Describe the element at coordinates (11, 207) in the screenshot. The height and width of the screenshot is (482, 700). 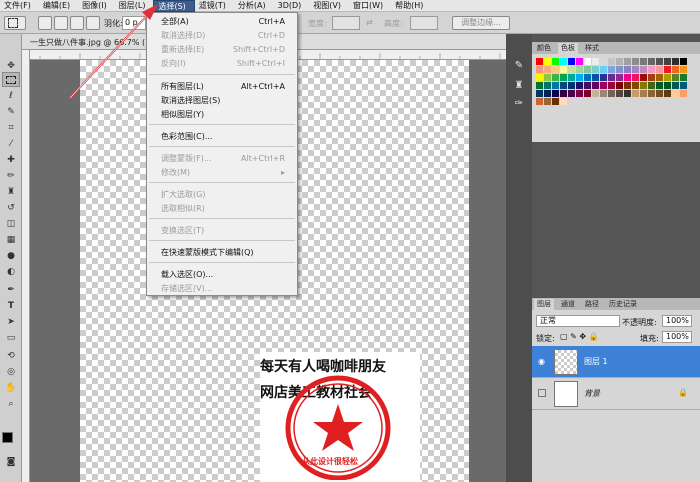
I see `history-brush-icon: ↺` at that location.